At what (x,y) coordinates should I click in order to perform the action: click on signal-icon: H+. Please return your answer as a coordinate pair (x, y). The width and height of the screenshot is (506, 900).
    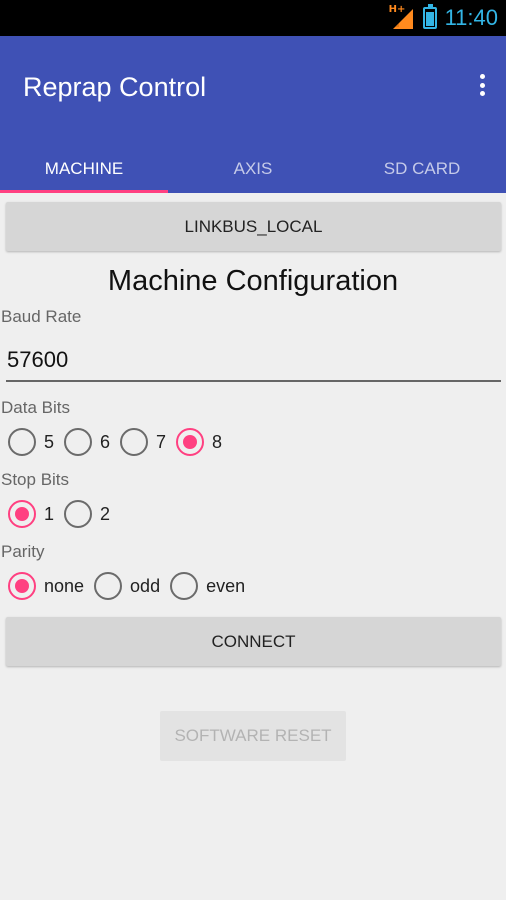
    Looking at the image, I should click on (401, 17).